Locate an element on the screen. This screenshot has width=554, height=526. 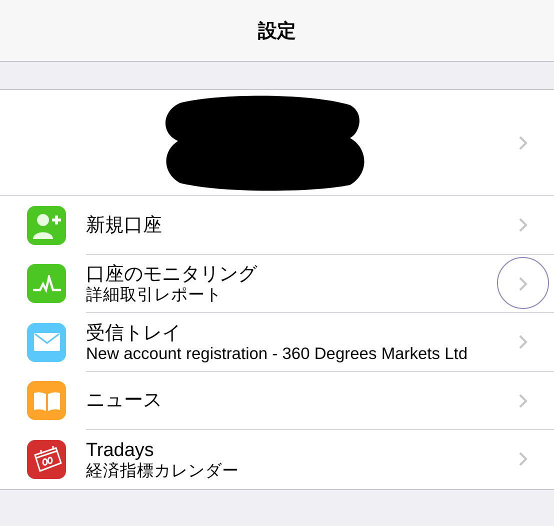
row-title: ニュース is located at coordinates (124, 400).